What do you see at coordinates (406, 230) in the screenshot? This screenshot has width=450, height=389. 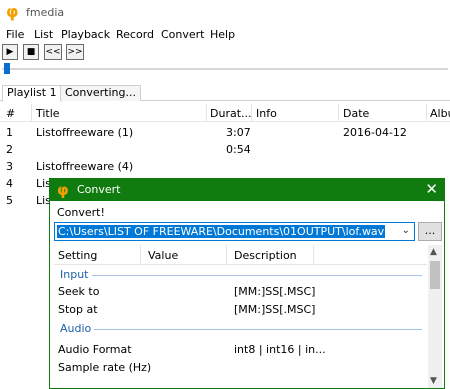 I see `chevron-down-icon: ⌄` at bounding box center [406, 230].